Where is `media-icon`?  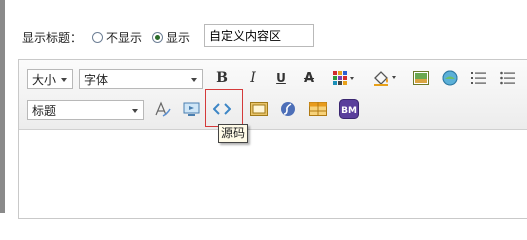
media-icon is located at coordinates (191, 109).